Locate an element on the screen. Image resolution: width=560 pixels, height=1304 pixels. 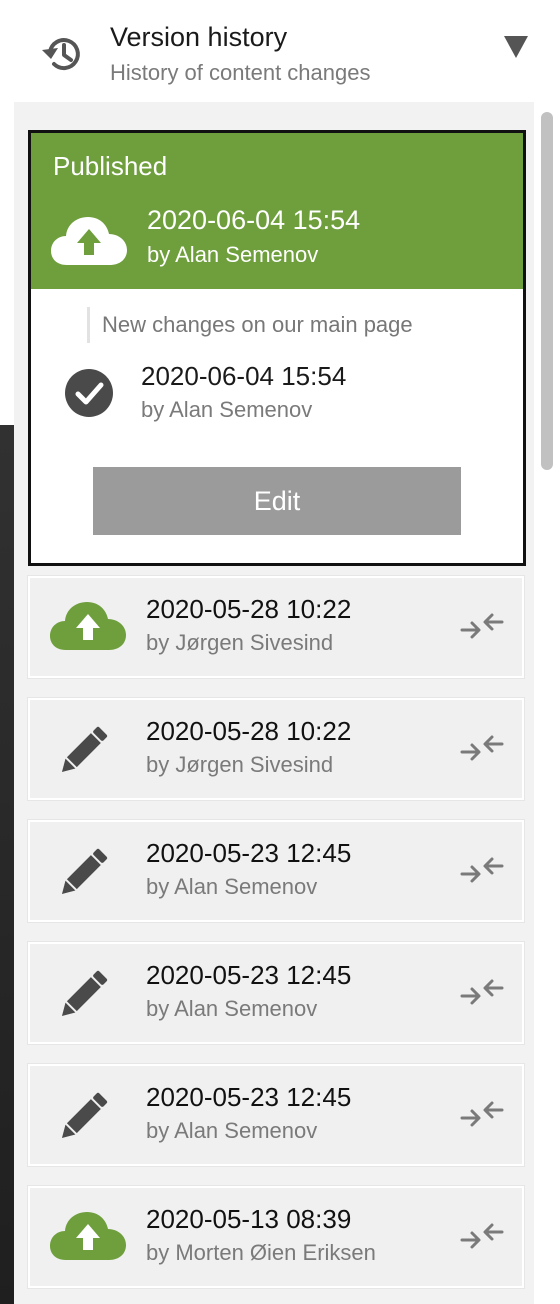
scrollbar is located at coordinates (547, 703).